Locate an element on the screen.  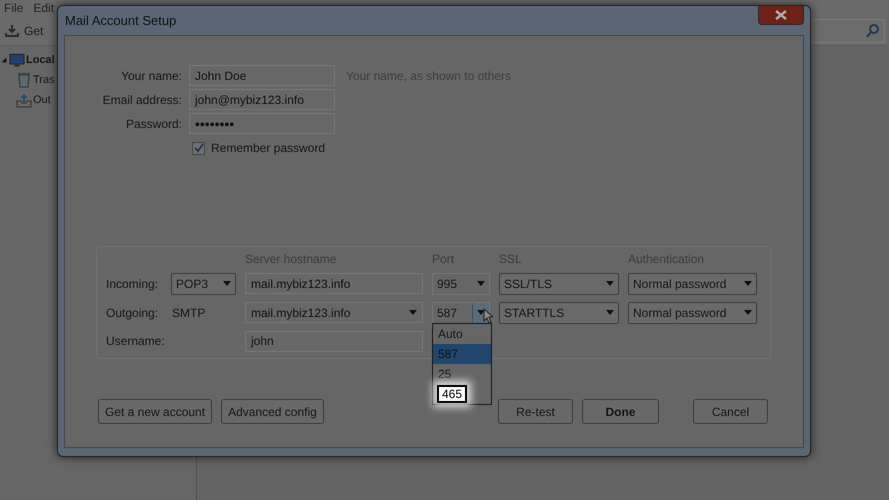
dropdown: SSL/TLS is located at coordinates (559, 283).